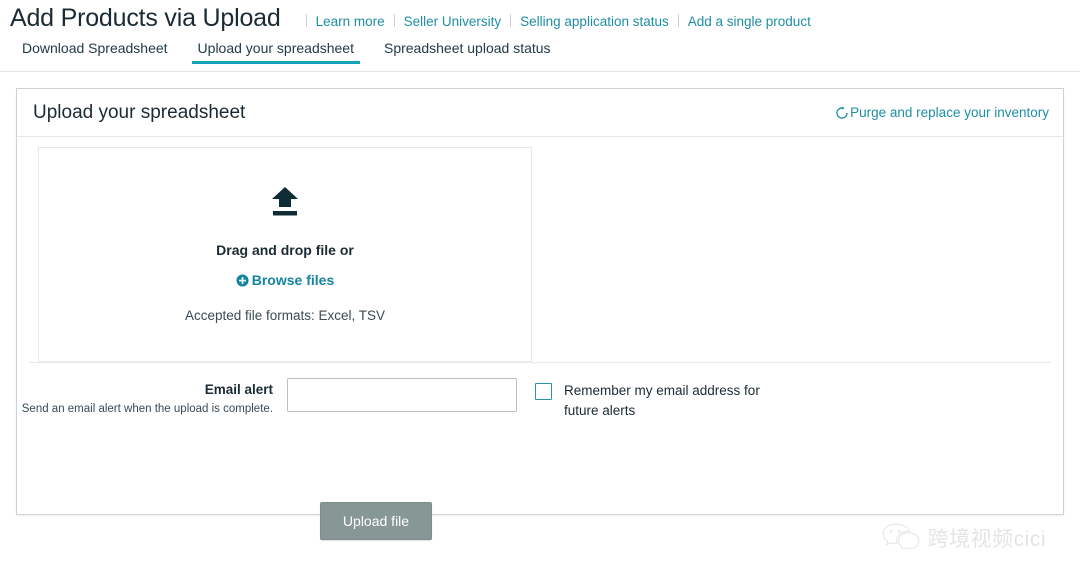 The height and width of the screenshot is (572, 1080). What do you see at coordinates (749, 21) in the screenshot?
I see `header-link-add-a-single-product: Add a single product` at bounding box center [749, 21].